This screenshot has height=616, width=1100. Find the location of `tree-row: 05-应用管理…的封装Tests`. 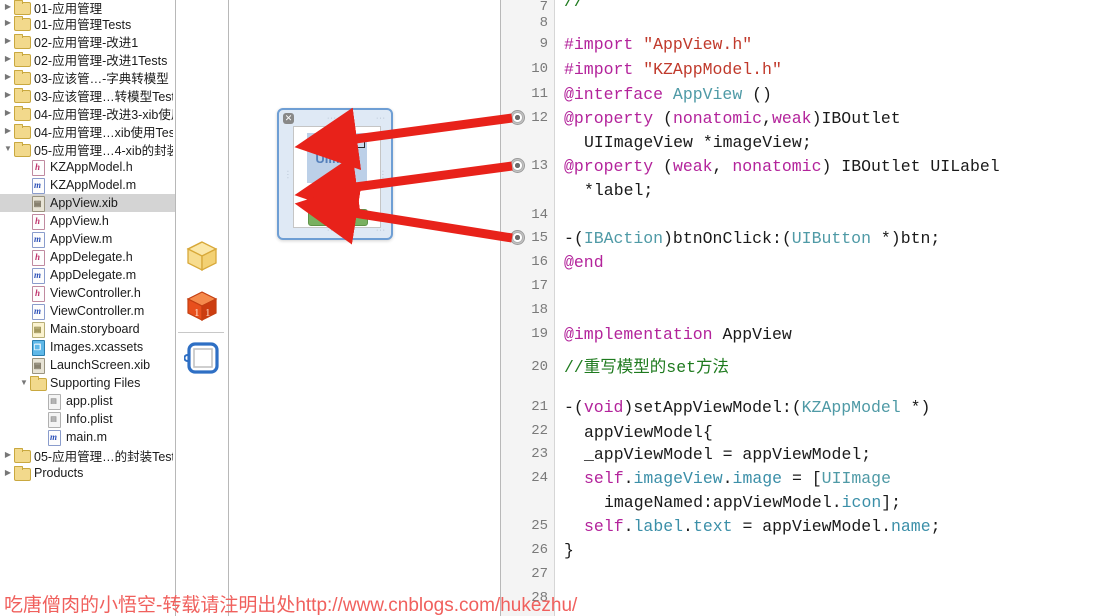

tree-row: 05-应用管理…的封装Tests is located at coordinates (87, 455).